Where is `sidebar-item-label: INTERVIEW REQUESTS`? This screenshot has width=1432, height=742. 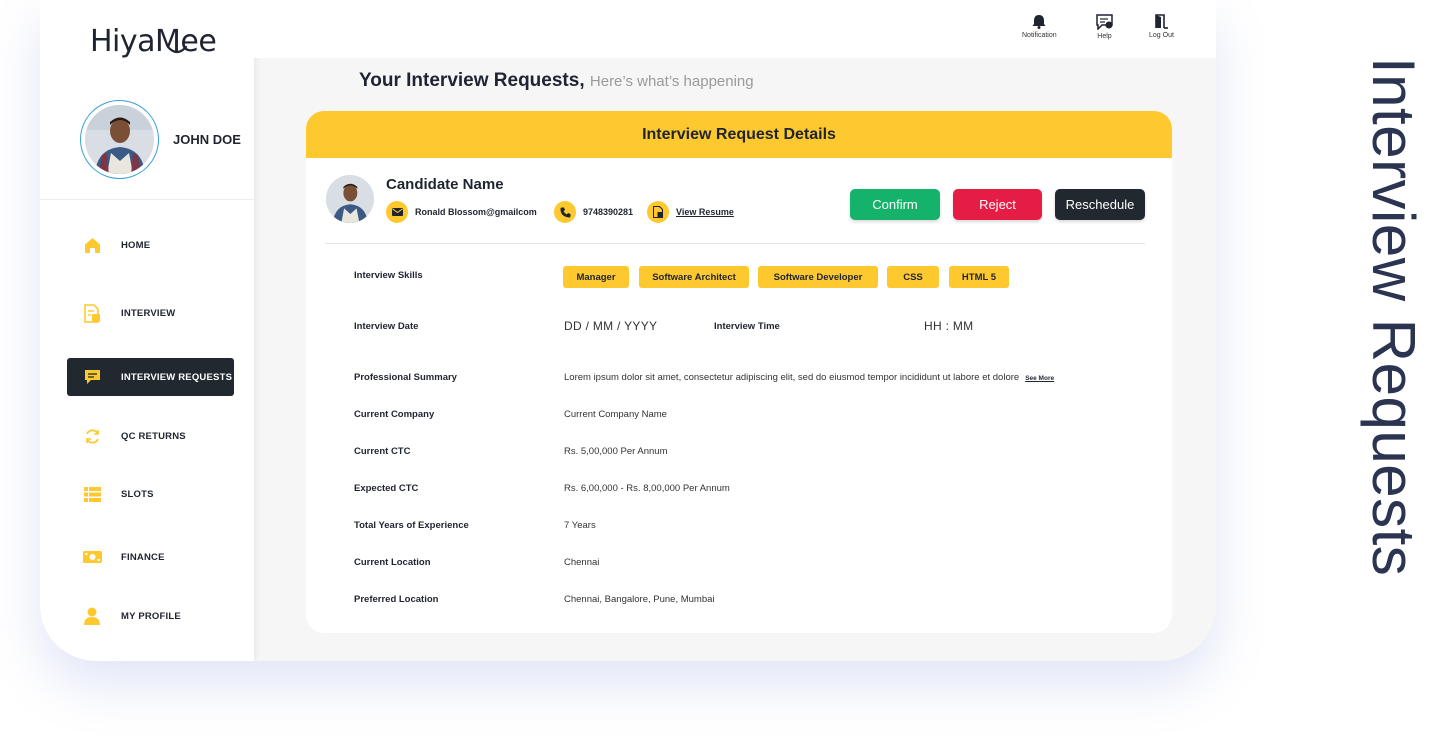
sidebar-item-label: INTERVIEW REQUESTS is located at coordinates (177, 377).